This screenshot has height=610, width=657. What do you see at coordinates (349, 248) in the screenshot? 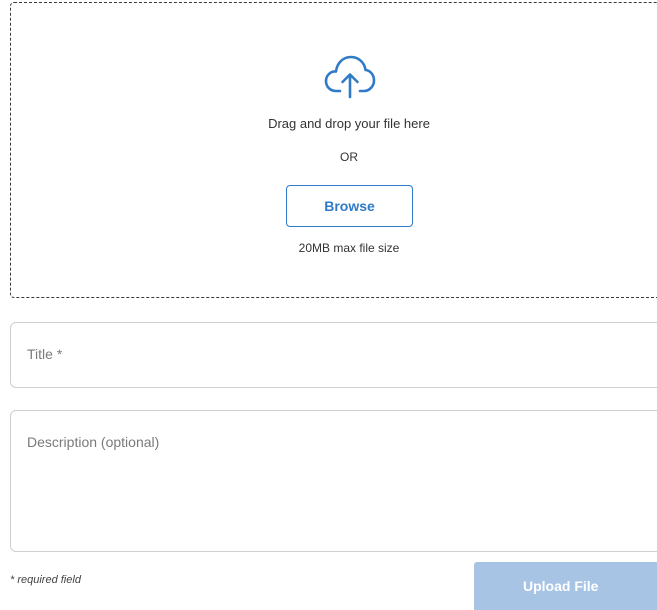
I see `max-file-size-note: 20MB max file size` at bounding box center [349, 248].